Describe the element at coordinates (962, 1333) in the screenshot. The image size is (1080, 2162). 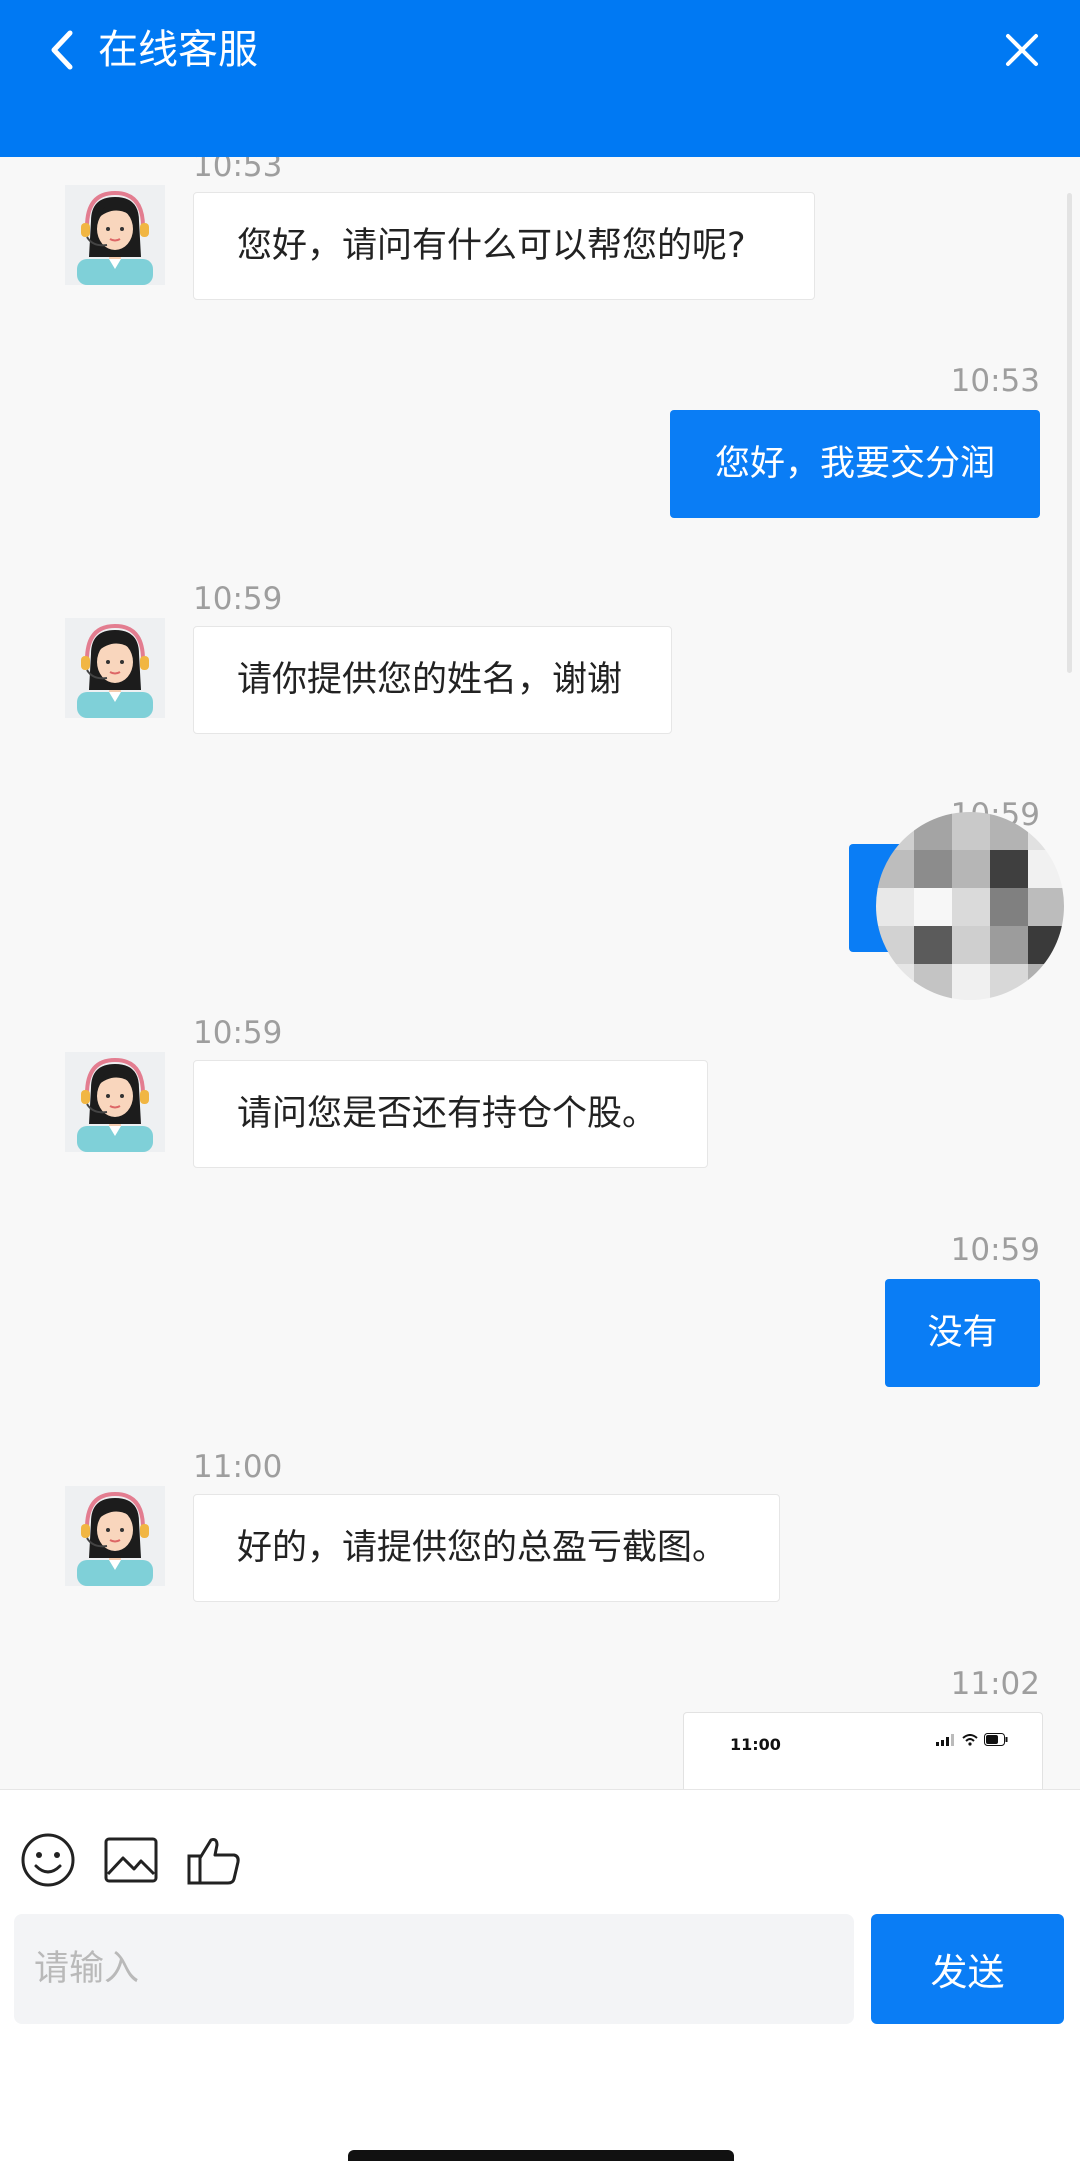
I see `outgoing-message-bubble: 没有` at that location.